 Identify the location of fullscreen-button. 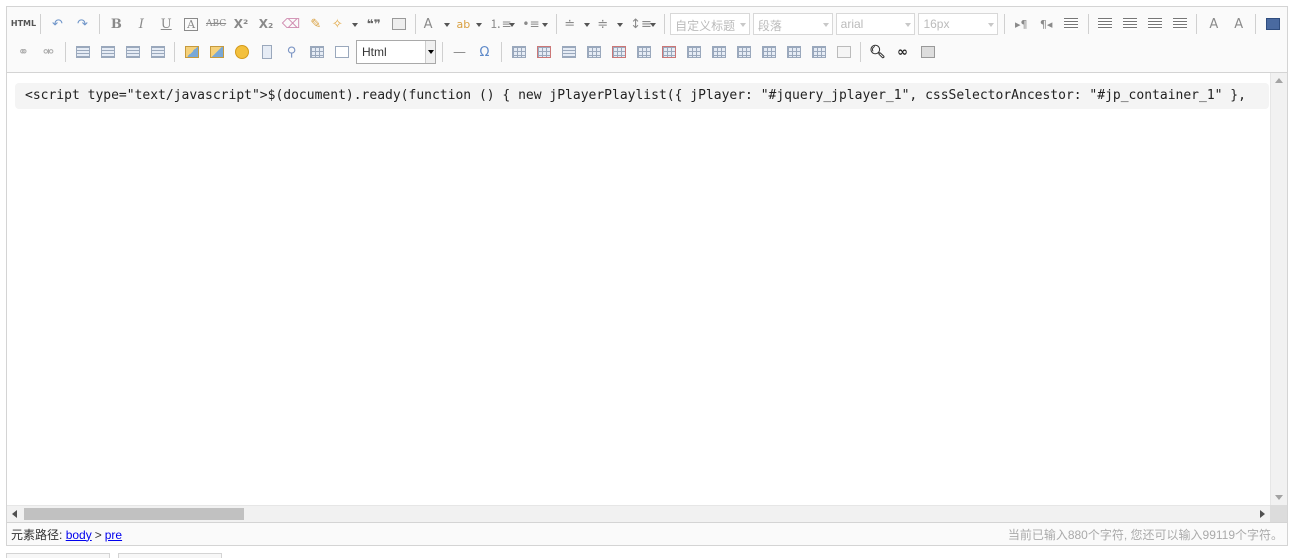
(1273, 24).